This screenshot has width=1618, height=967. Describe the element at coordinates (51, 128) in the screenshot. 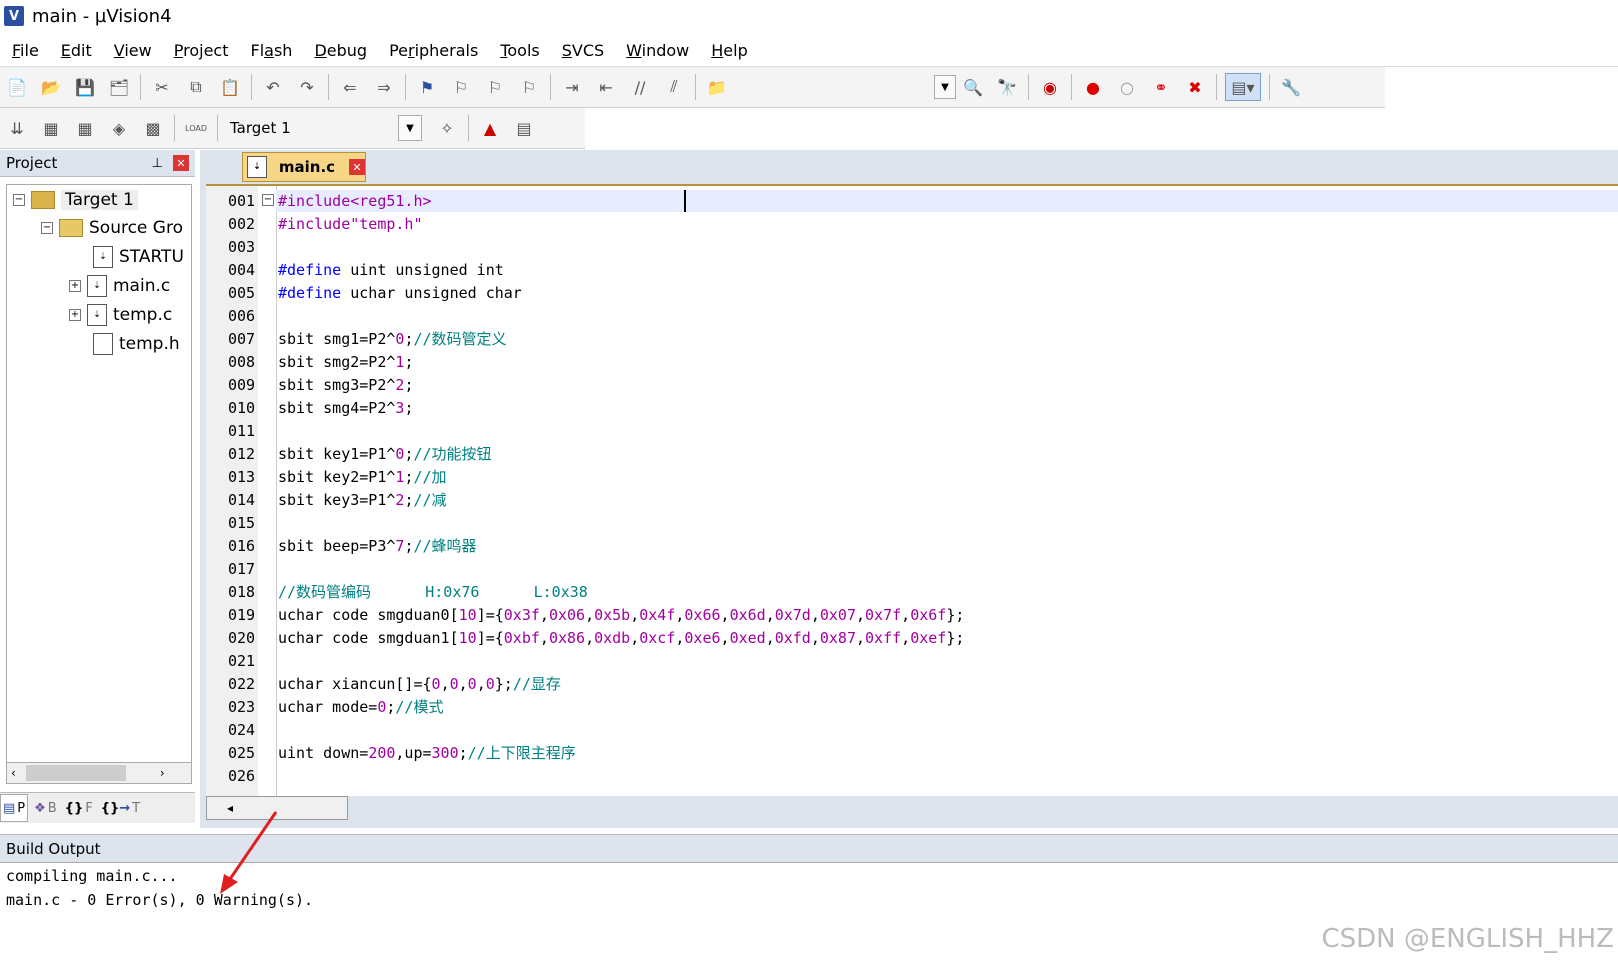

I see `build-icon: ▦` at that location.